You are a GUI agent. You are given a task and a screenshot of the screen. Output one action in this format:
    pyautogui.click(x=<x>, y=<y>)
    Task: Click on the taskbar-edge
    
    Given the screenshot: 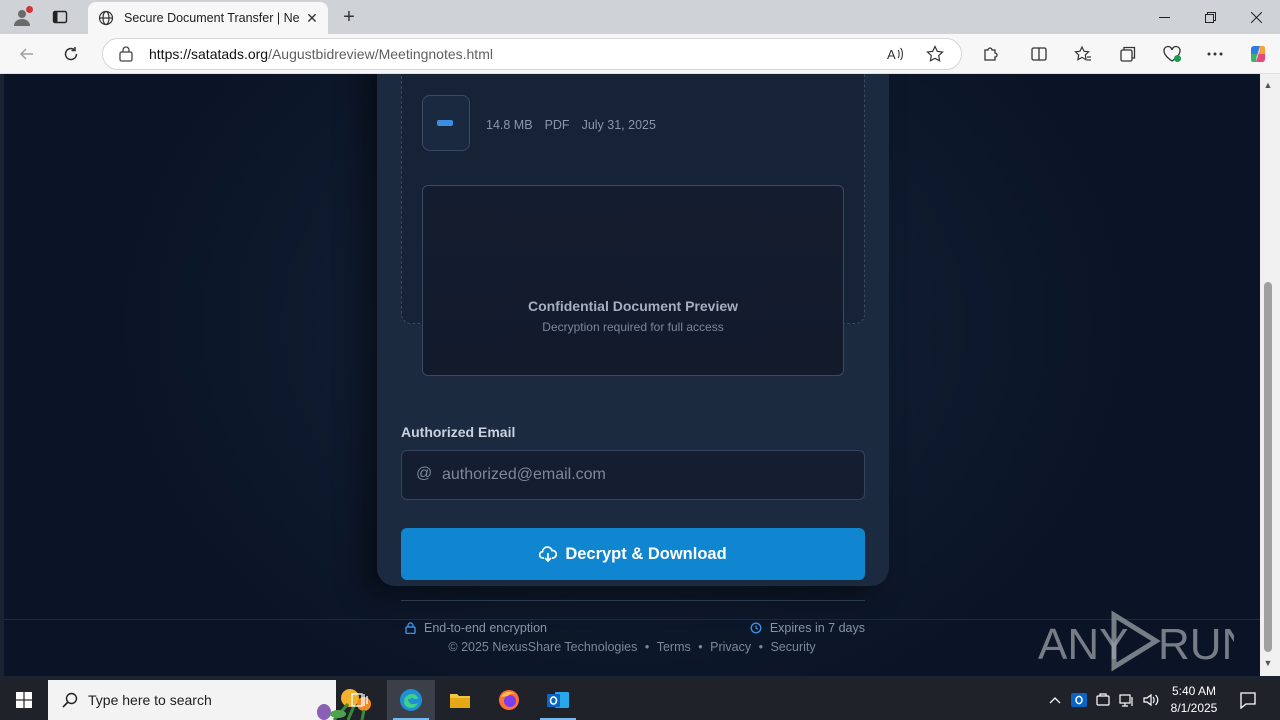 What is the action you would take?
    pyautogui.click(x=411, y=700)
    